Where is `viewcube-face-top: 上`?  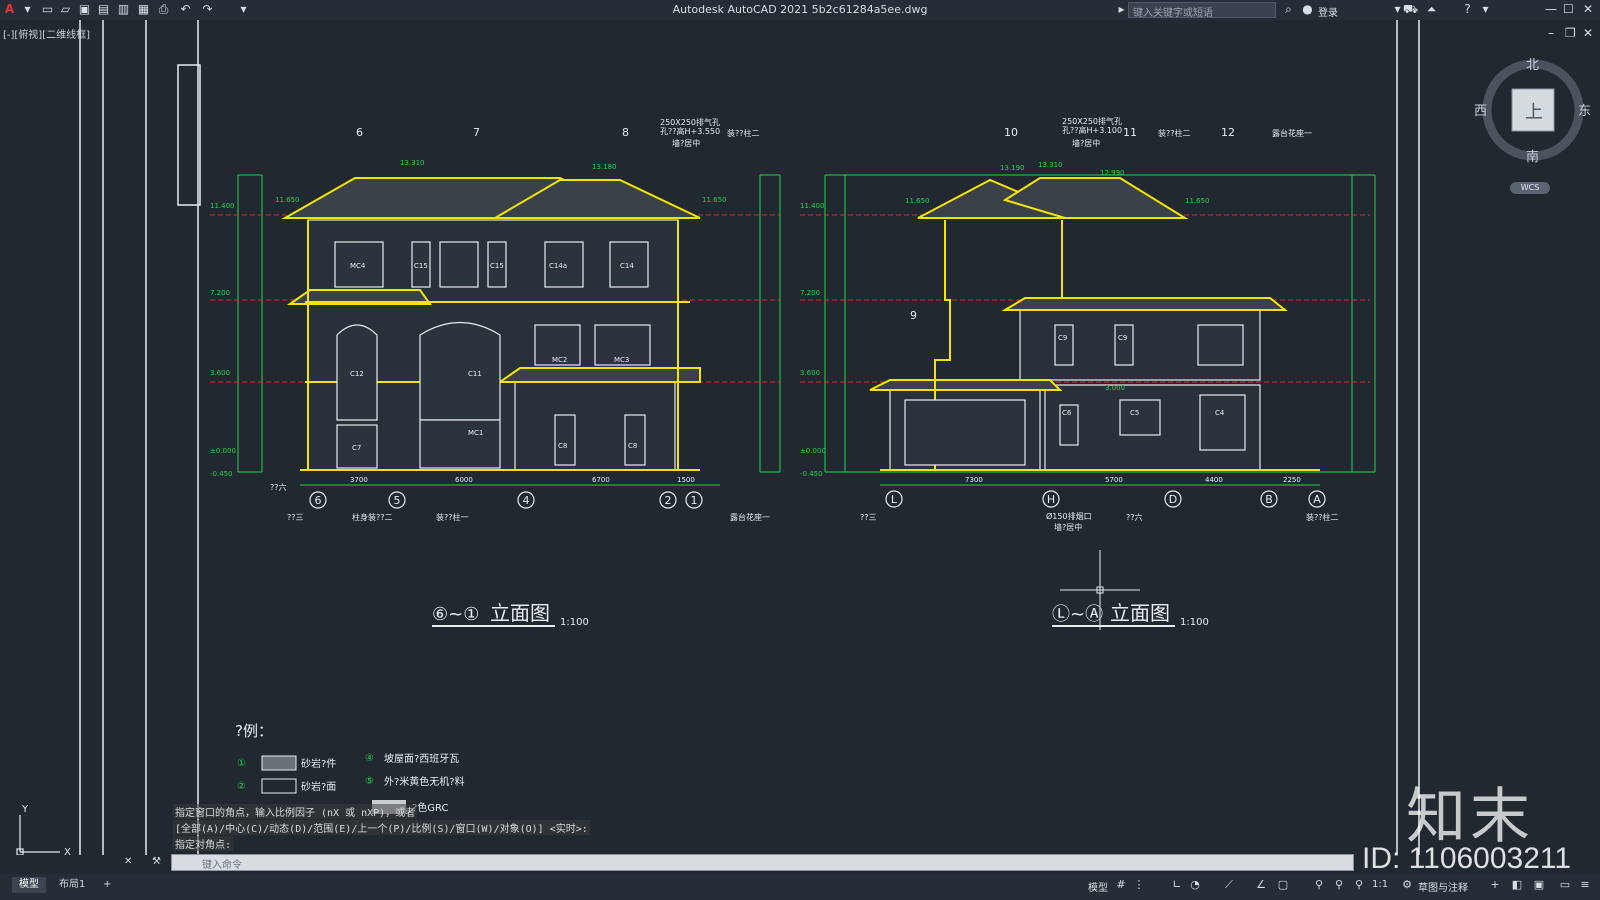
viewcube-face-top: 上 is located at coordinates (1534, 111).